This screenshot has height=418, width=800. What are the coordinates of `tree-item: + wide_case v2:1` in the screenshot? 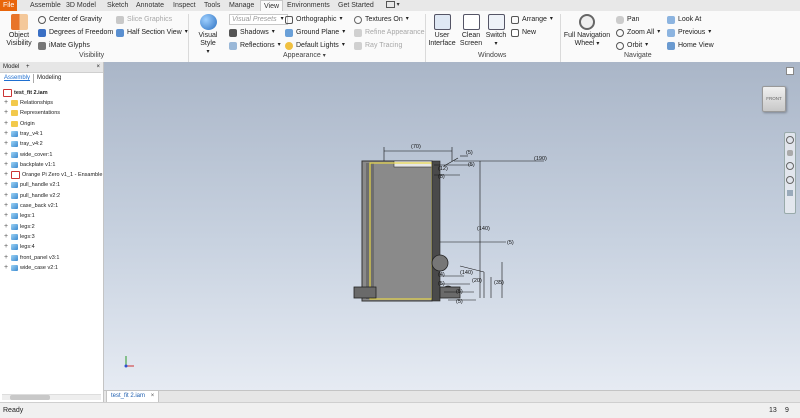 It's located at (30, 268).